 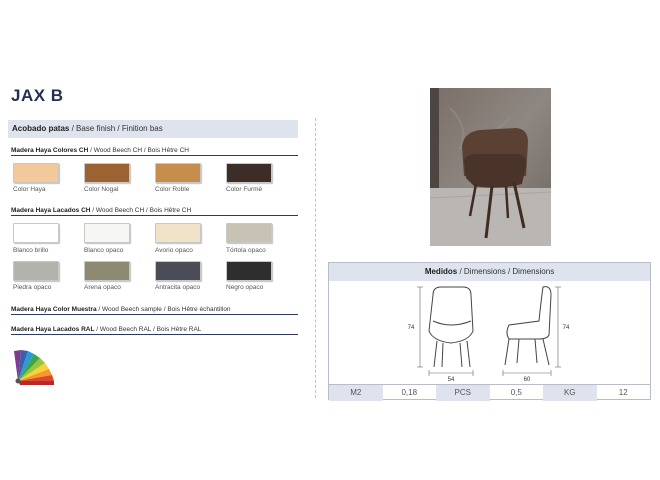 I want to click on dimension-drawing: 74 54 74 60, so click(x=489, y=334).